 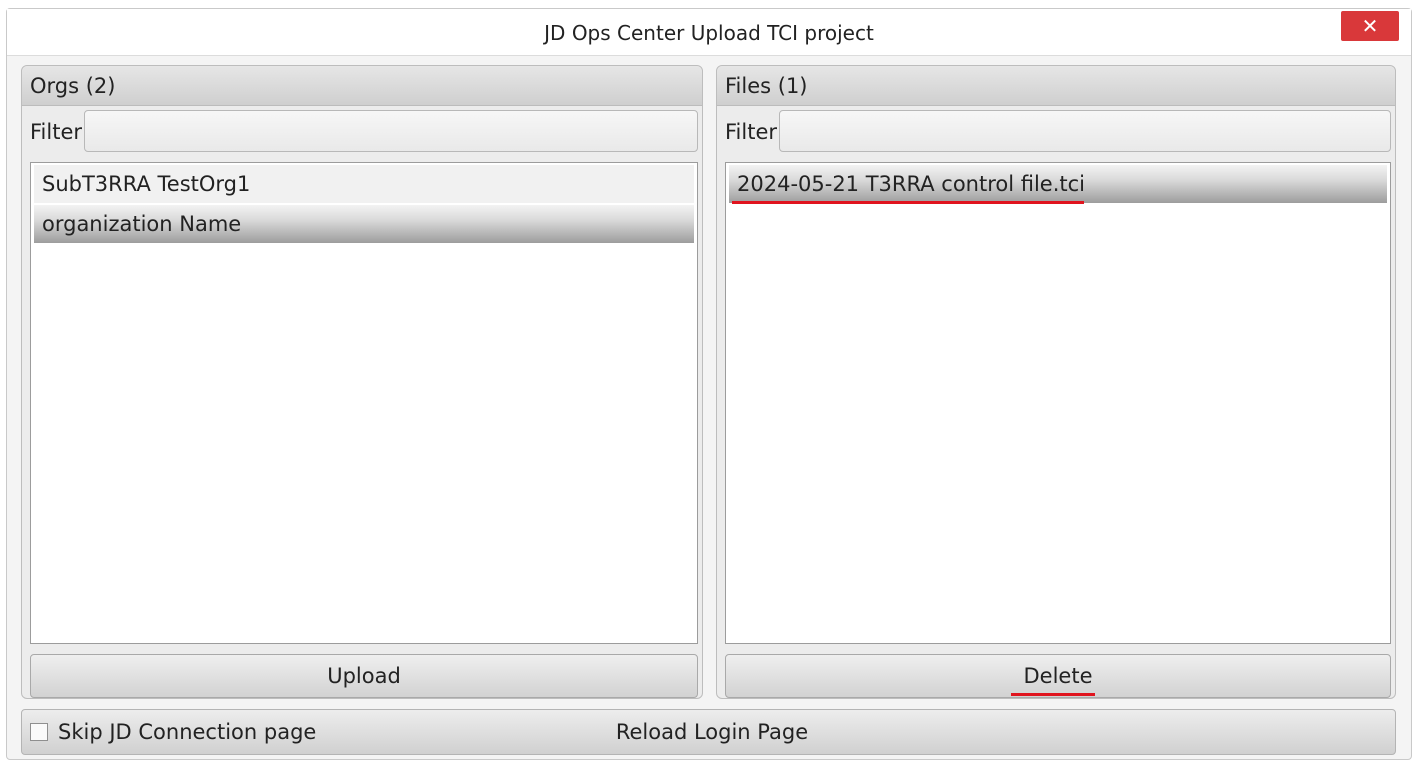 I want to click on skip-connection-label: Skip JD Connection page, so click(x=187, y=732).